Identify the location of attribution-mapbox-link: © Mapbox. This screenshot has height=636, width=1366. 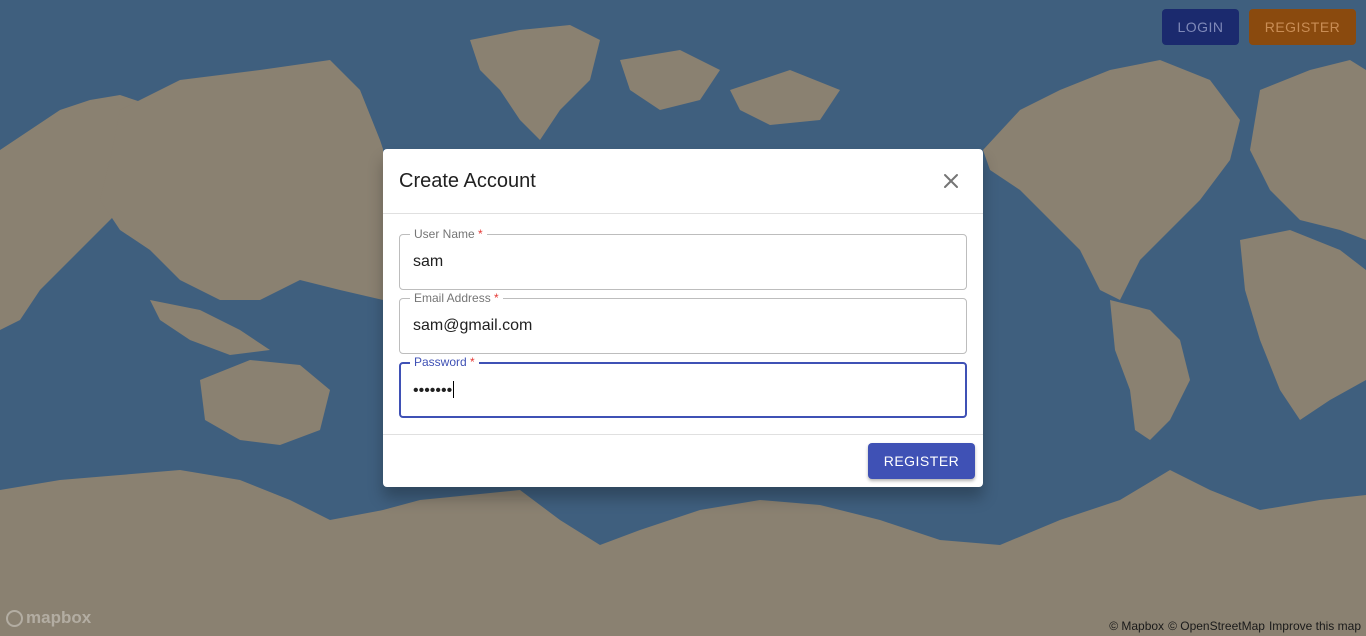
(1136, 626).